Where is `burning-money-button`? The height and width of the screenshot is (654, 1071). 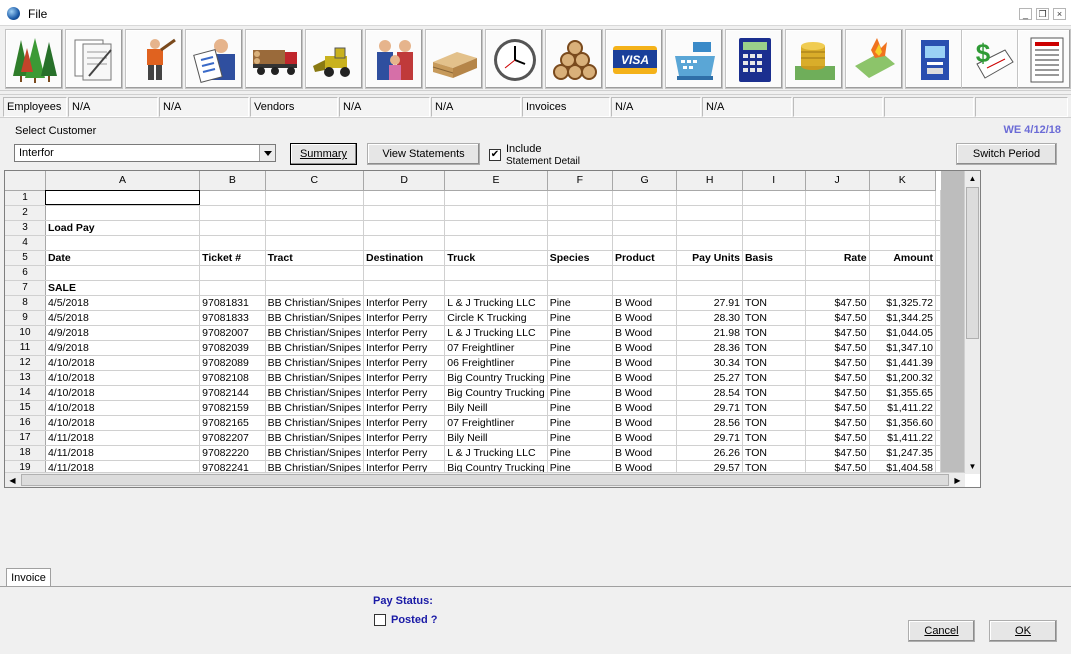
burning-money-button is located at coordinates (874, 59).